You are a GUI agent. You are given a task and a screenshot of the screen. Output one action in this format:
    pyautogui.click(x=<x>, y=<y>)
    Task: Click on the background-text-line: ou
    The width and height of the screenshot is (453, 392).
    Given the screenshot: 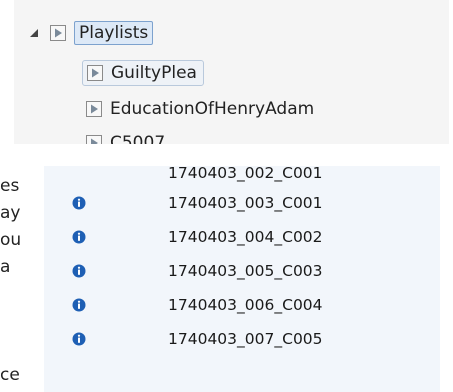 What is the action you would take?
    pyautogui.click(x=11, y=240)
    